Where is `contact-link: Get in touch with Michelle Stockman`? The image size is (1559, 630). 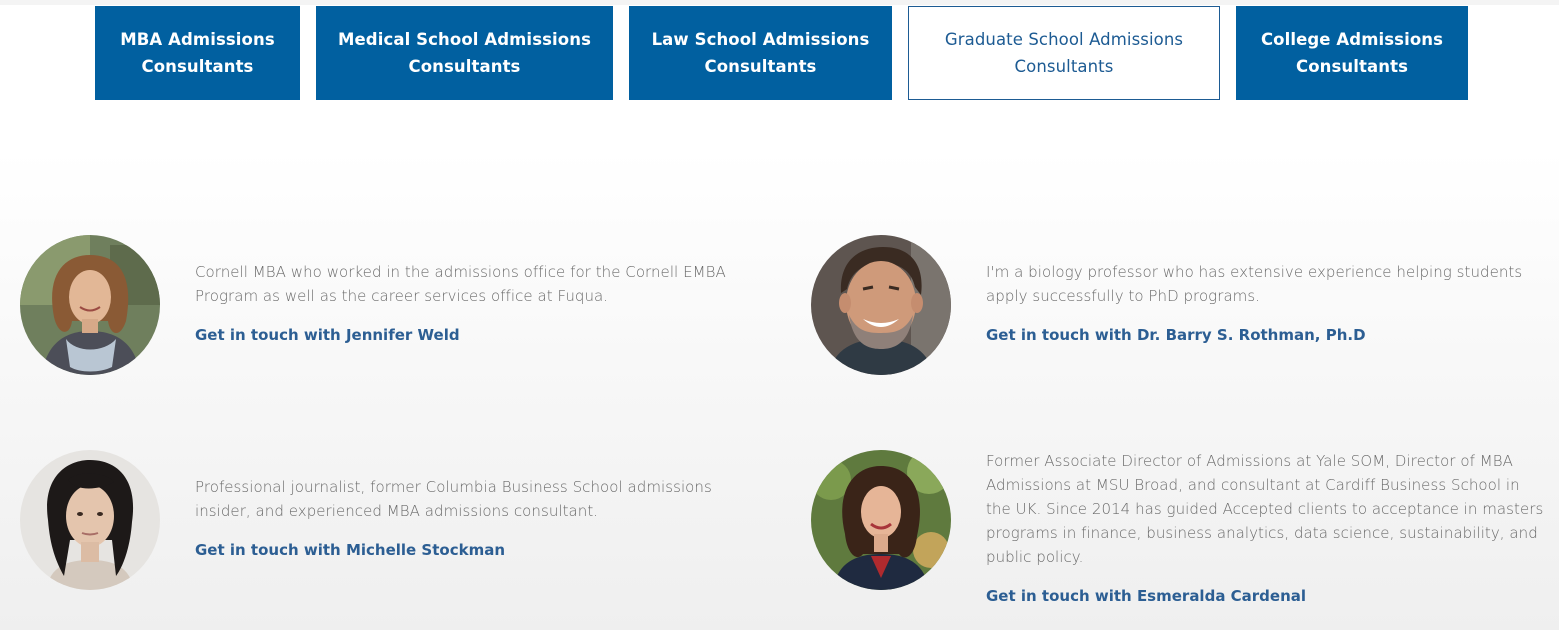
contact-link: Get in touch with Michelle Stockman is located at coordinates (350, 550).